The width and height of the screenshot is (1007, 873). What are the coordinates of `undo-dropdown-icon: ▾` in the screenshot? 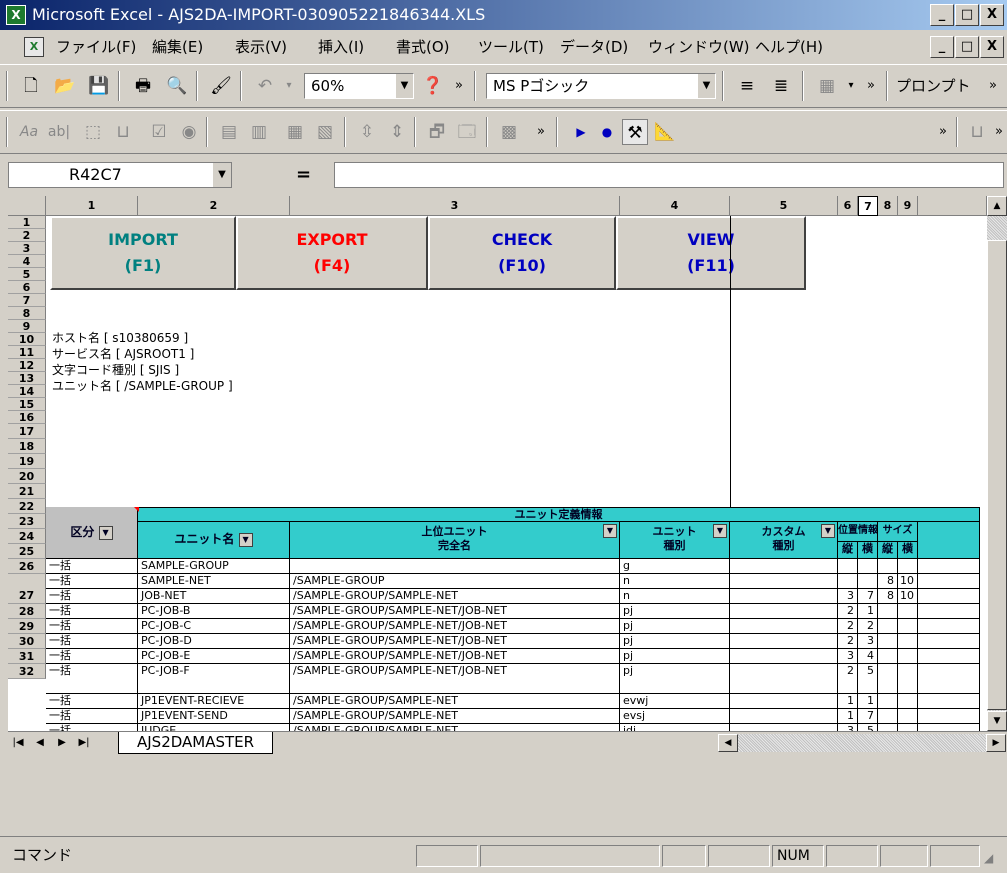 It's located at (289, 86).